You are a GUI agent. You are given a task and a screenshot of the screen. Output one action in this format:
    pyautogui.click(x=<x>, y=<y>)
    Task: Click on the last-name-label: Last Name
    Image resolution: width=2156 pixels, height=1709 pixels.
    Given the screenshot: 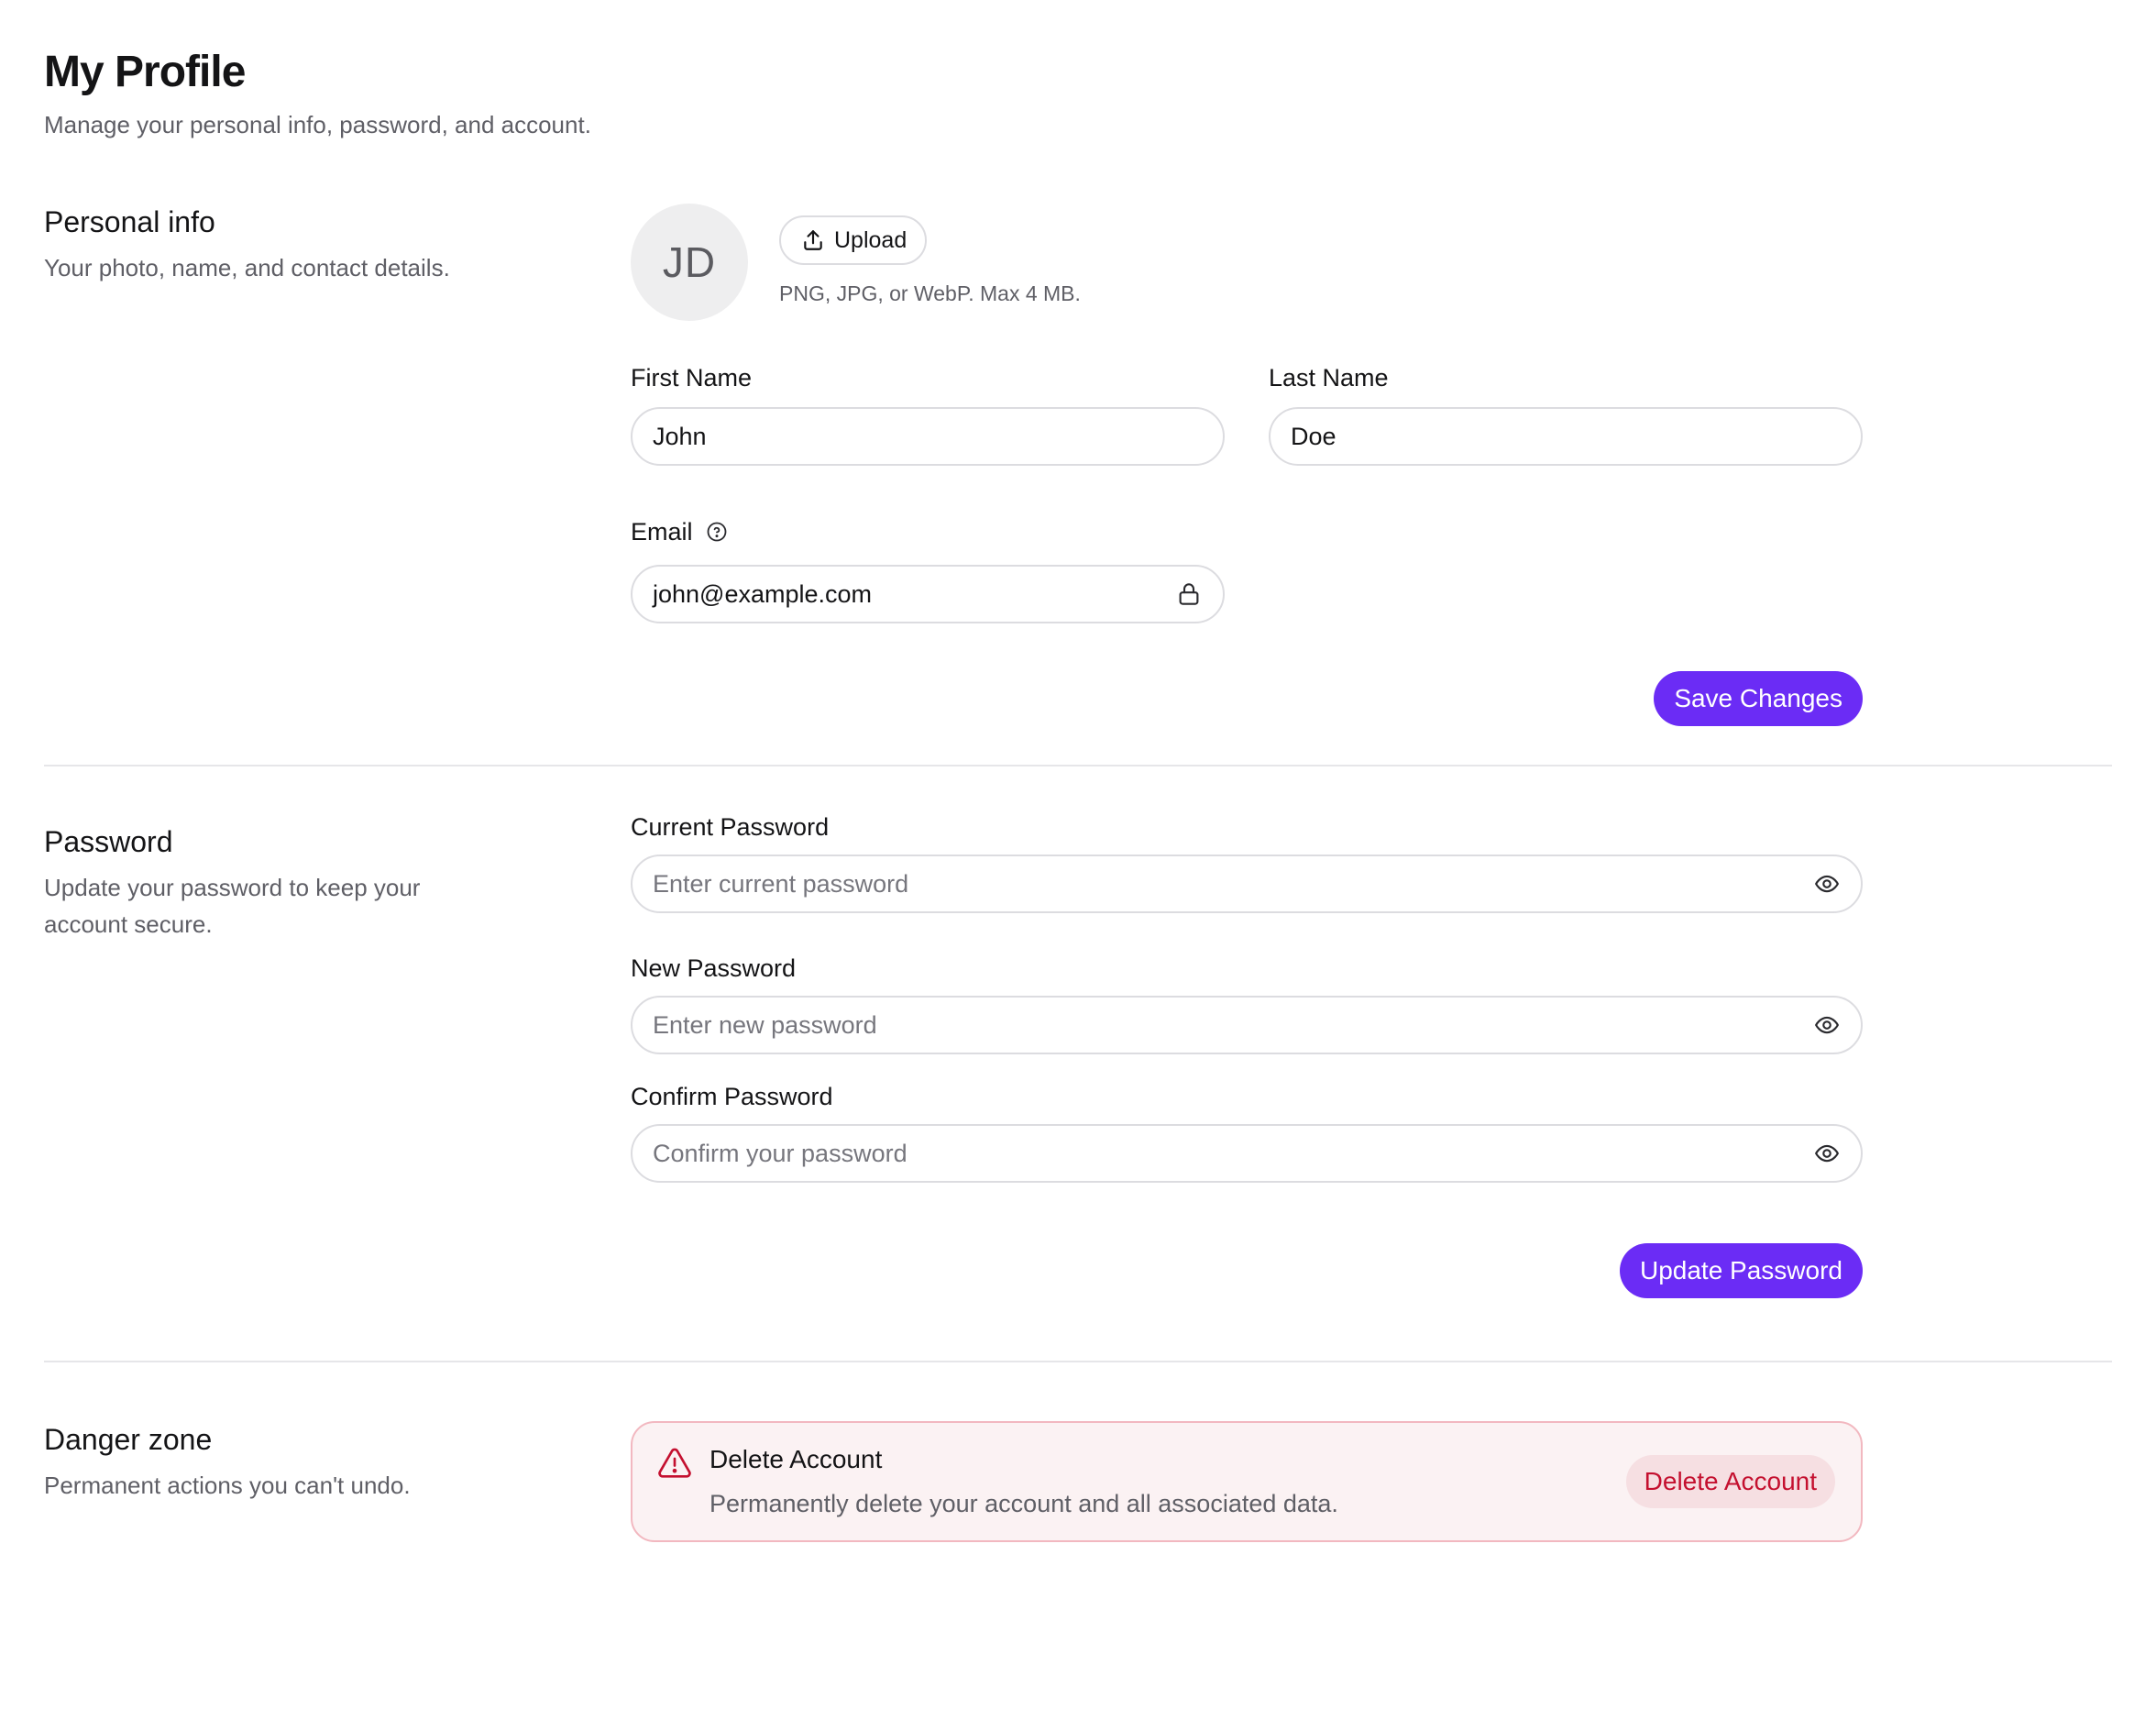 What is the action you would take?
    pyautogui.click(x=1329, y=377)
    